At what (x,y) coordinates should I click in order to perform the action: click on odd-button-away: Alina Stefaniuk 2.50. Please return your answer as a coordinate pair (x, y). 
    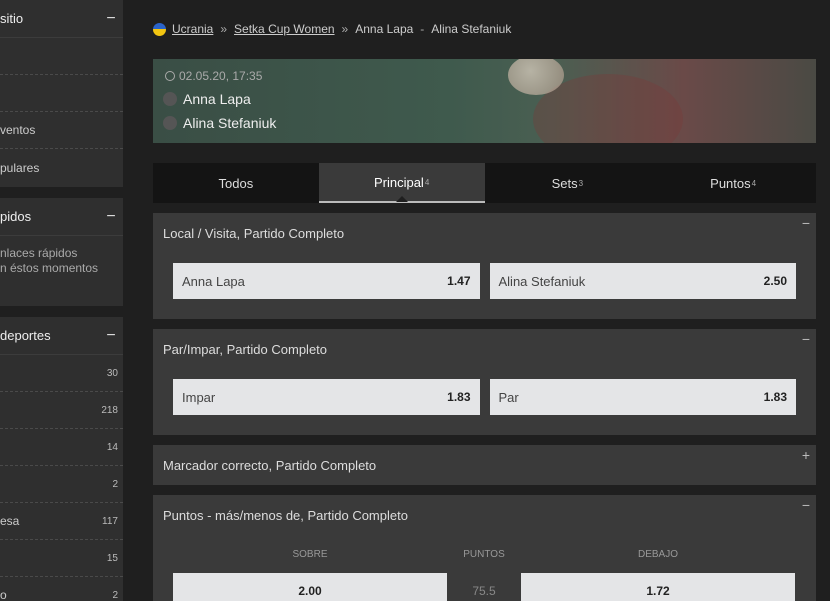
    Looking at the image, I should click on (642, 281).